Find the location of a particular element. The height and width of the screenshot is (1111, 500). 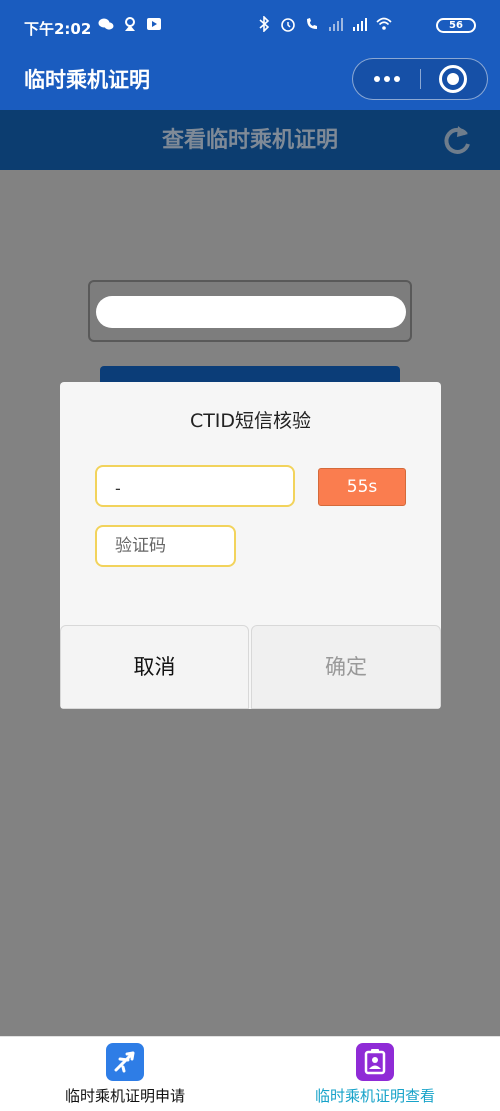

refresh-icon is located at coordinates (457, 141).